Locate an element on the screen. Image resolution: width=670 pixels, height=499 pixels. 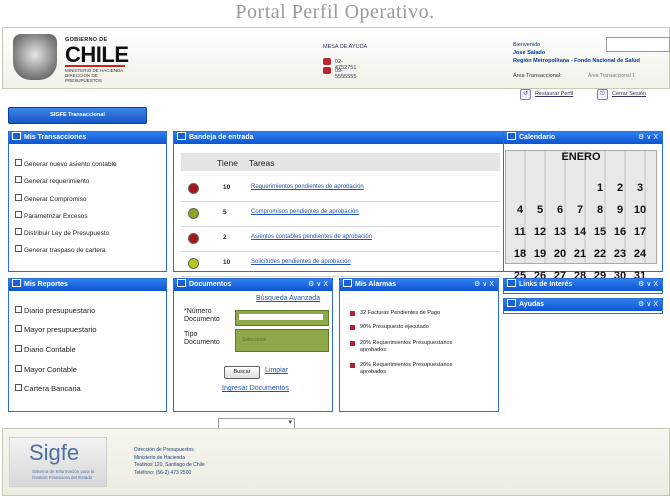
calendar-day: 11 is located at coordinates (520, 235).